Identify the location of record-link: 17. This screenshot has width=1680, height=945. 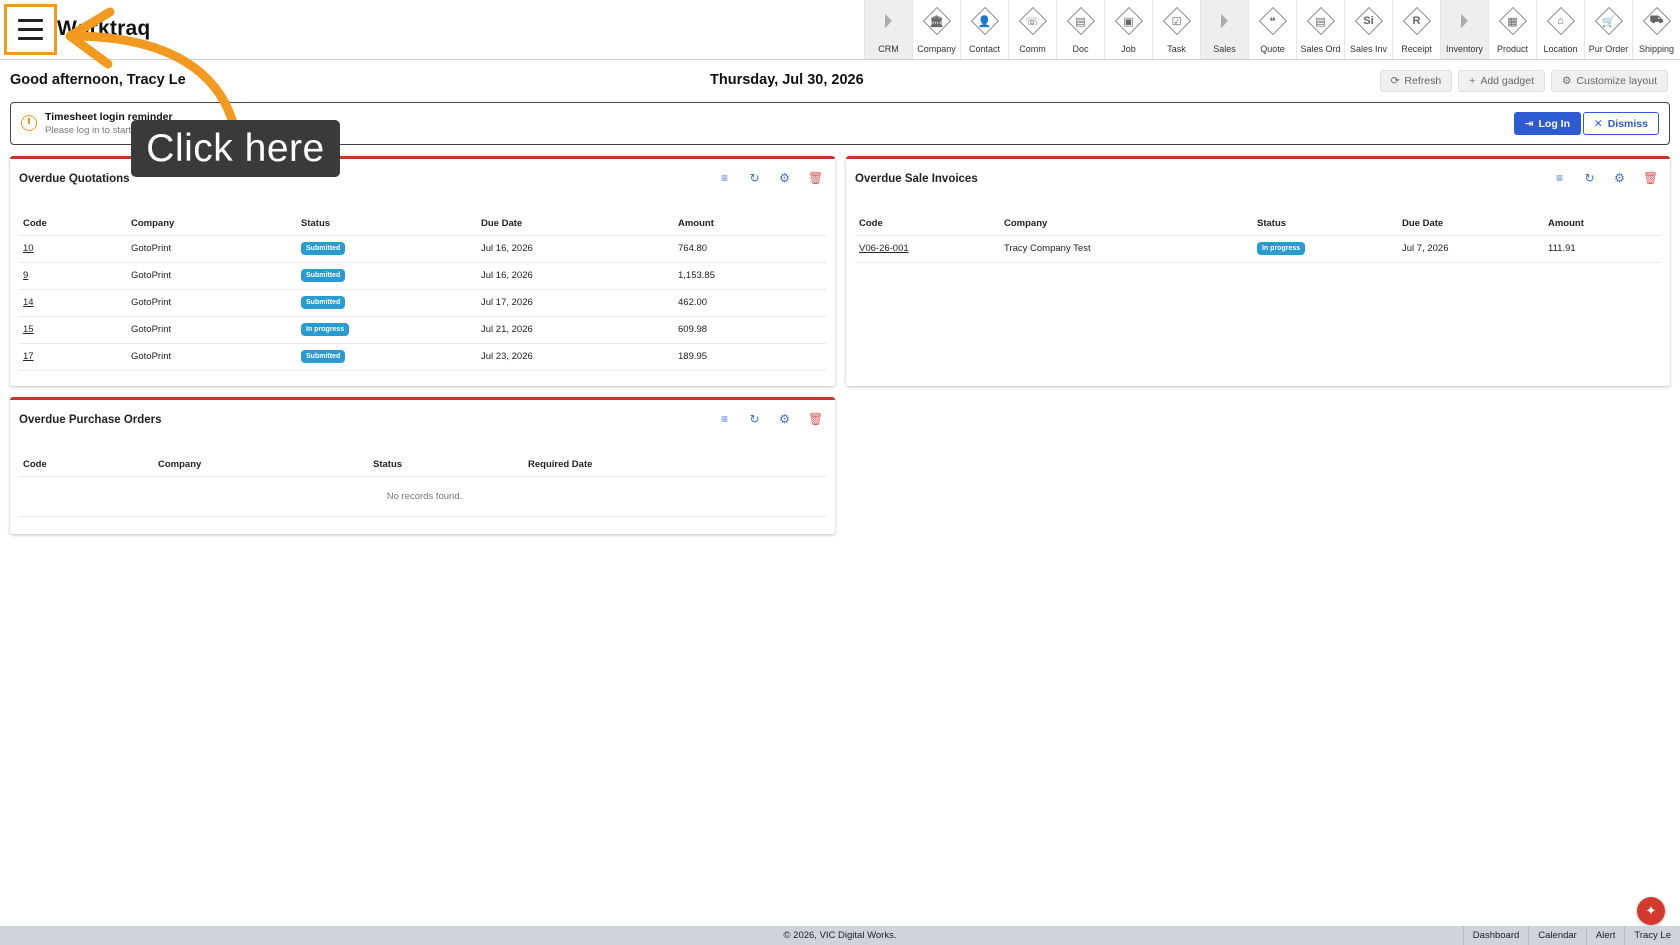
(28, 356).